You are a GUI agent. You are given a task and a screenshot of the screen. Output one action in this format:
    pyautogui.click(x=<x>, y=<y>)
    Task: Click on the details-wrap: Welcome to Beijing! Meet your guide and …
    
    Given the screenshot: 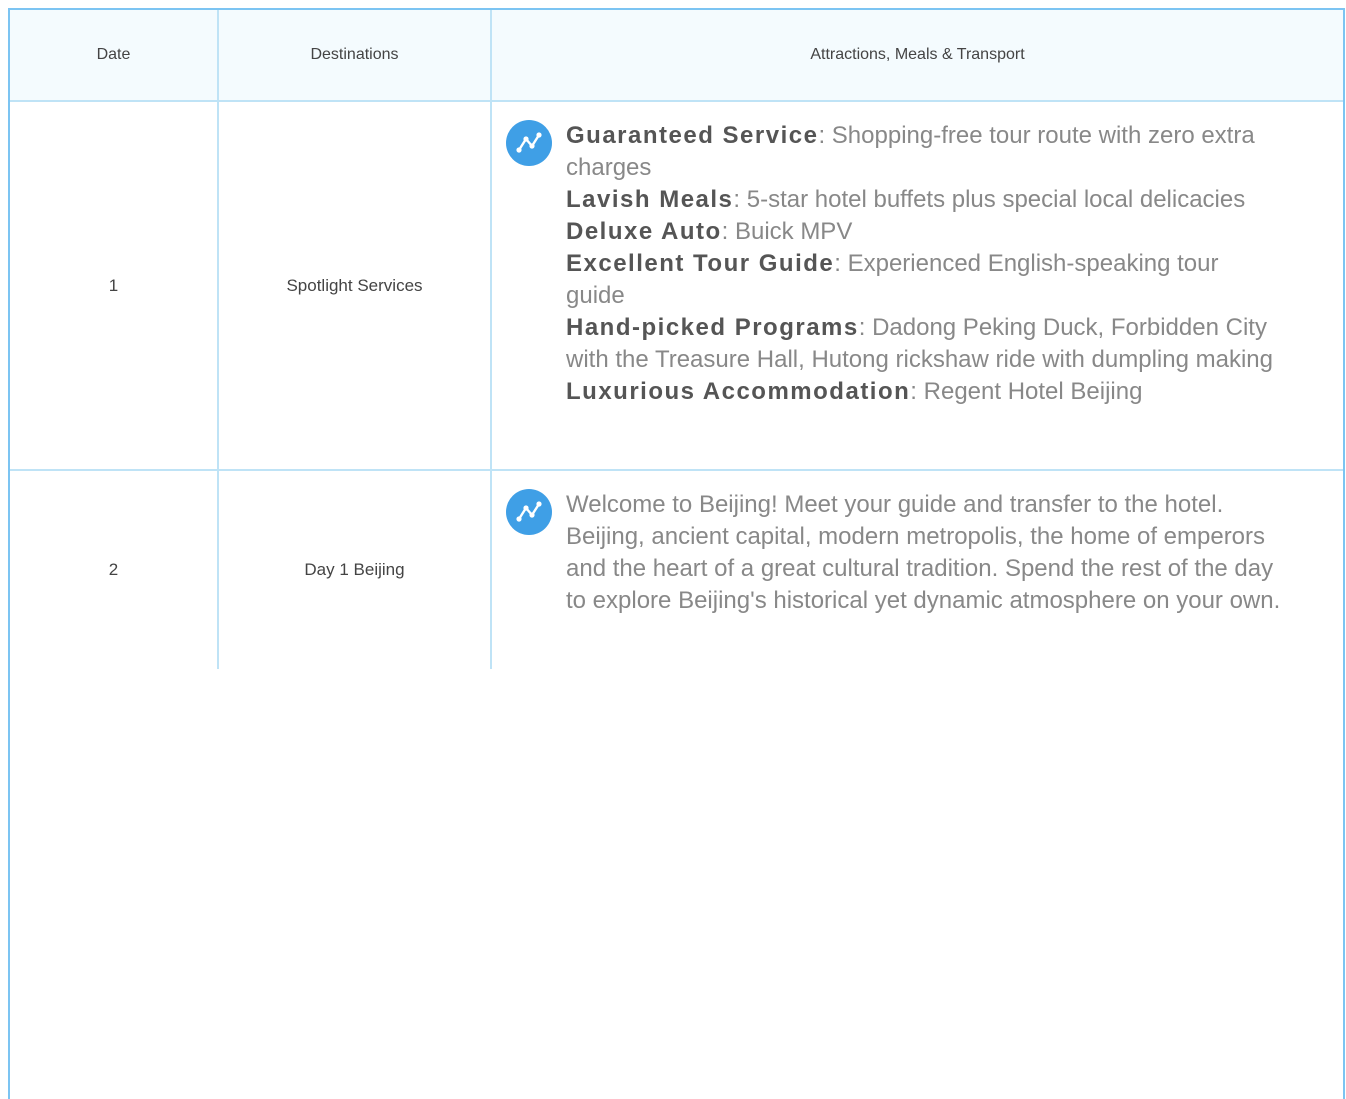 What is the action you would take?
    pyautogui.click(x=917, y=544)
    